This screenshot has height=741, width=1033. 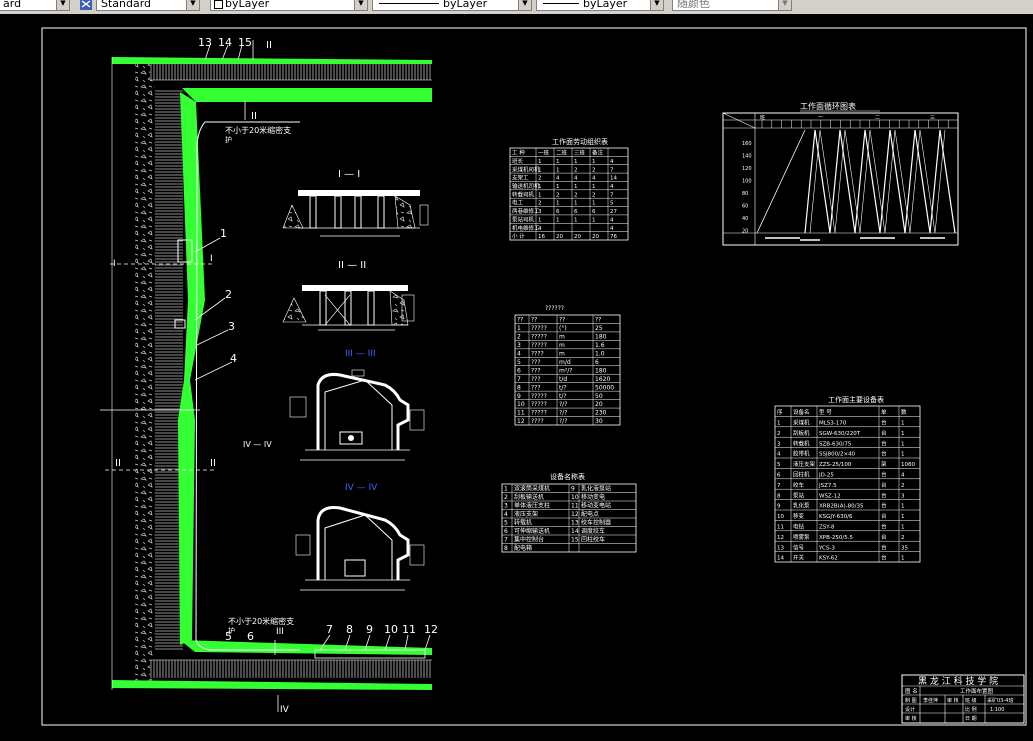 What do you see at coordinates (835, 465) in the screenshot?
I see `equipment-cell-5-2: ZZS-25/100` at bounding box center [835, 465].